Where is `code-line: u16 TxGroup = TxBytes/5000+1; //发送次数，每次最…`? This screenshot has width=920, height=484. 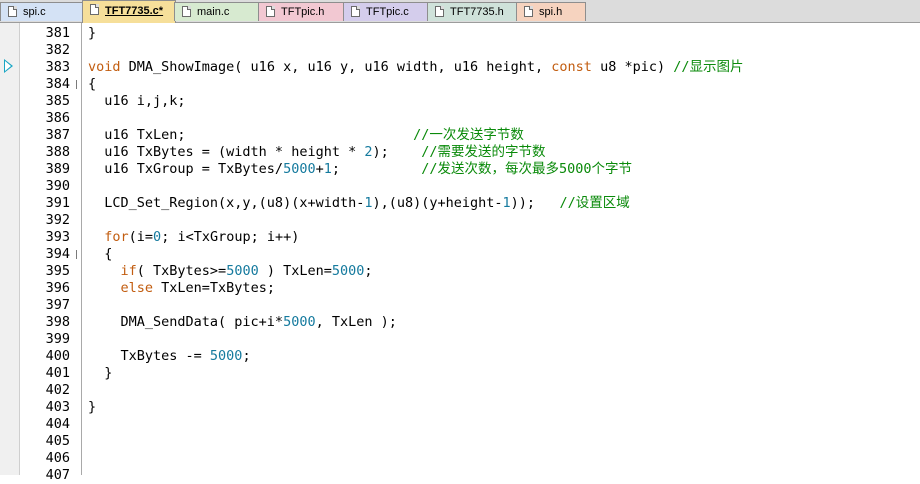 code-line: u16 TxGroup = TxBytes/5000+1; //发送次数，每次最… is located at coordinates (503, 169).